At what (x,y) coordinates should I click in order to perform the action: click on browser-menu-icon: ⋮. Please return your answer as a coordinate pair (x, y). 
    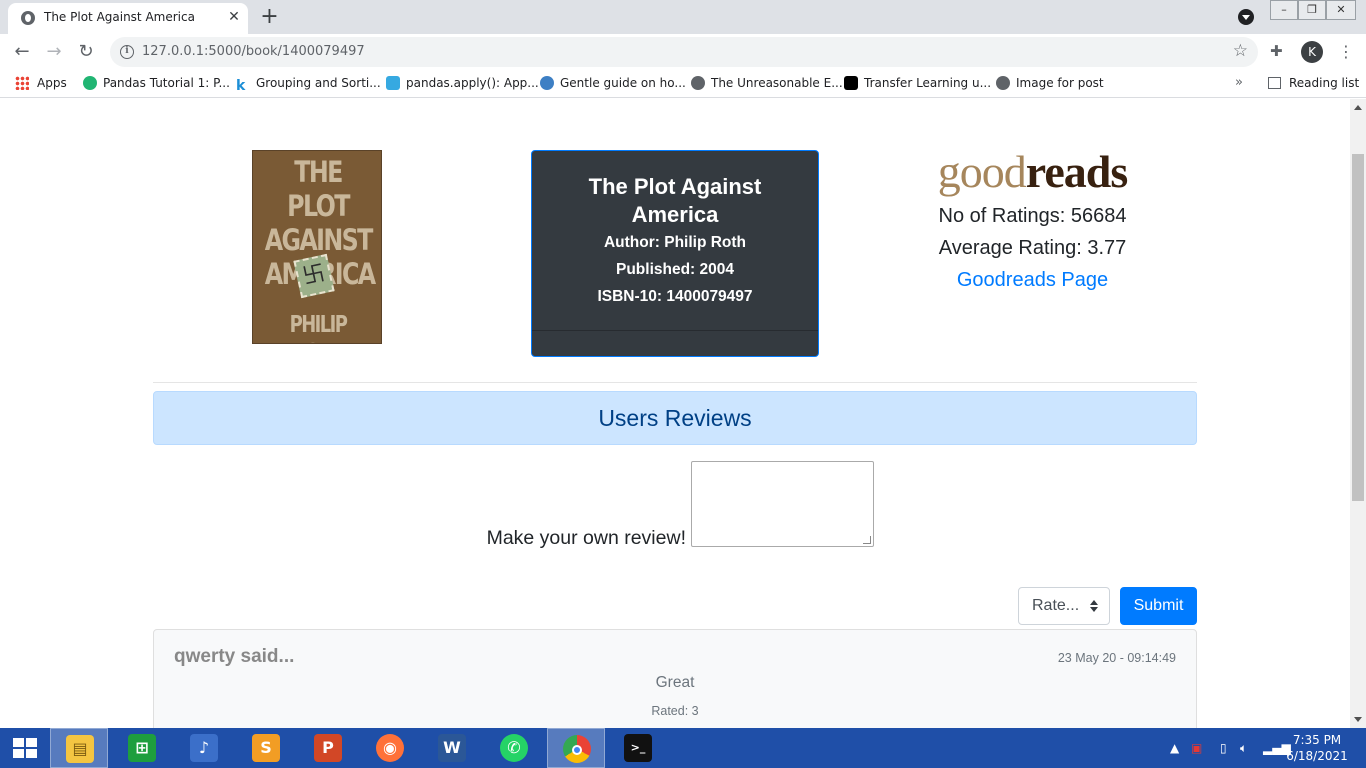
    Looking at the image, I should click on (1346, 52).